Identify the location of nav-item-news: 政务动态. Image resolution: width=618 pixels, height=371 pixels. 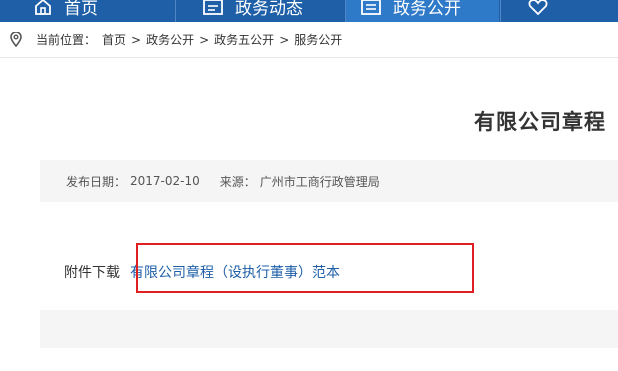
(253, 11).